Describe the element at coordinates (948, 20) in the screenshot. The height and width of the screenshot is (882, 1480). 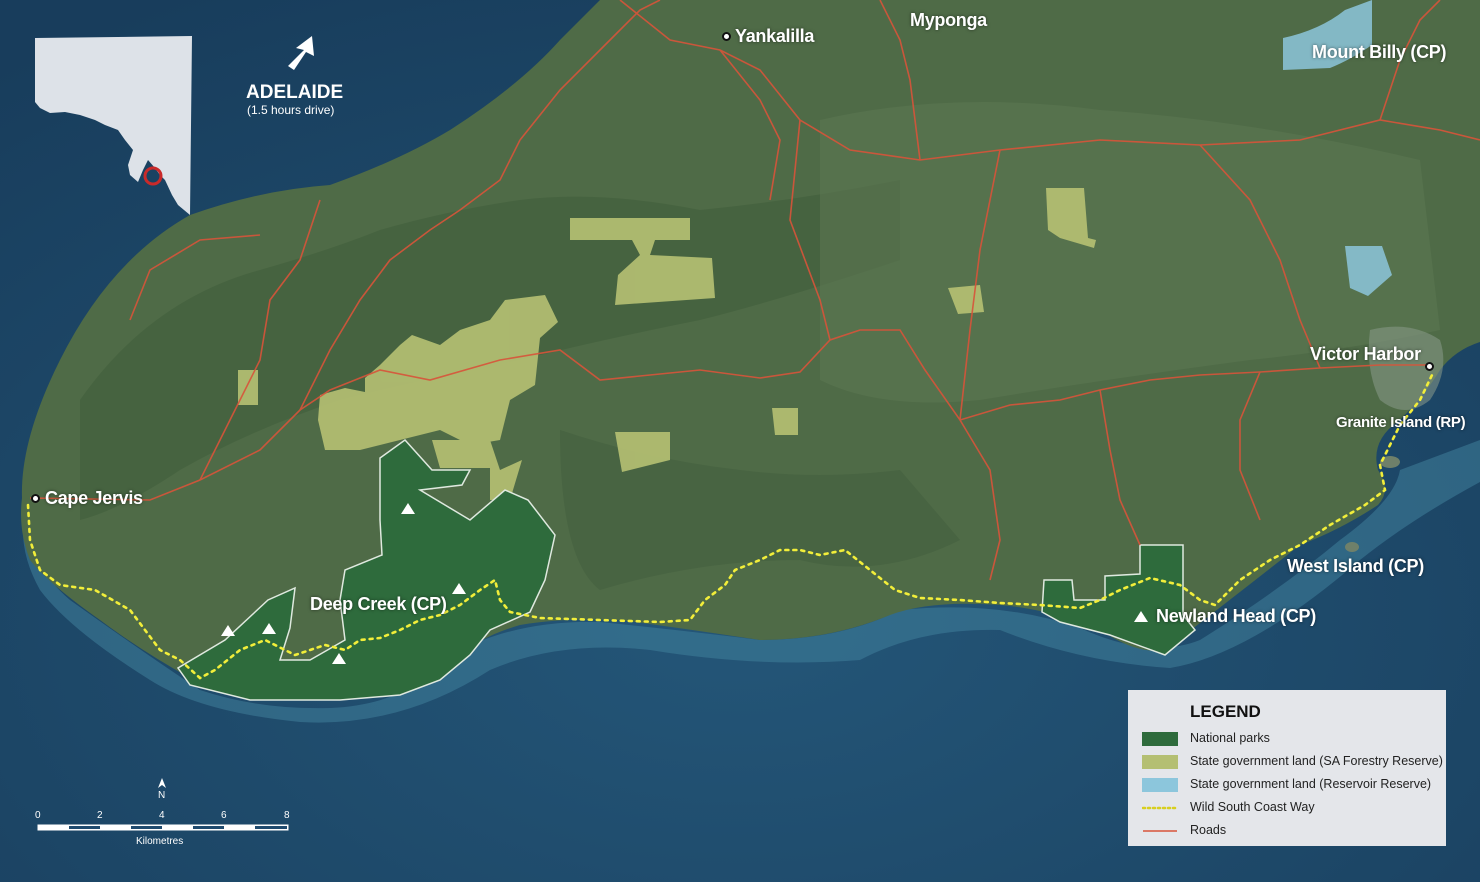
I see `place-label-myponga: Myponga` at that location.